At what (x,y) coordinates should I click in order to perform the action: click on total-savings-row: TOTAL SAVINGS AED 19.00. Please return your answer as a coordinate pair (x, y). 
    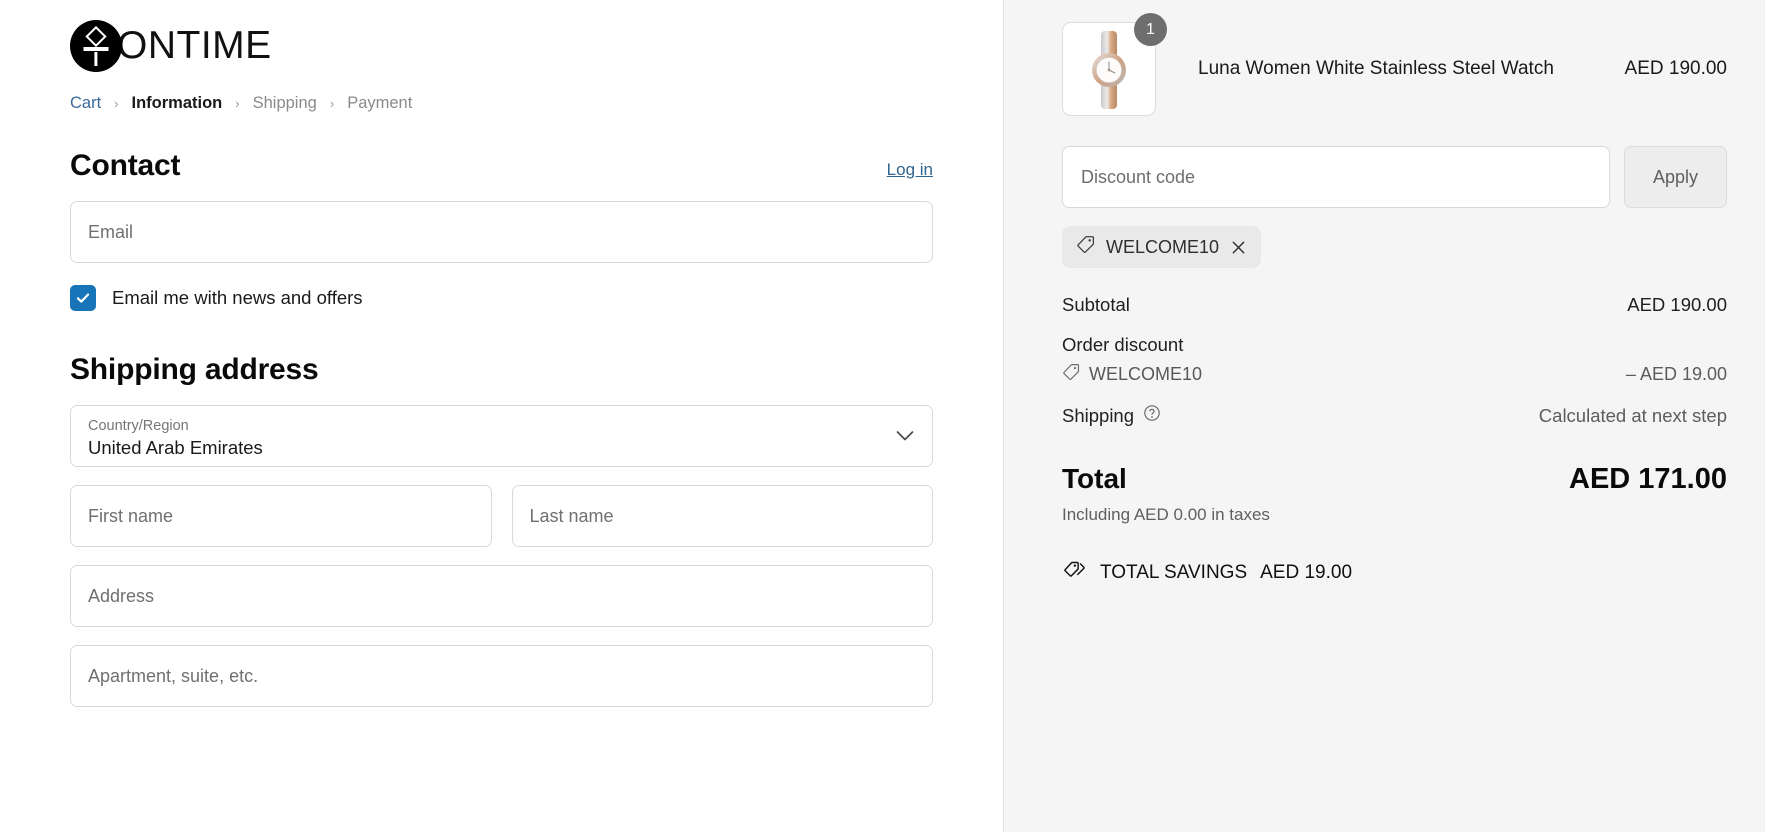
    Looking at the image, I should click on (1394, 573).